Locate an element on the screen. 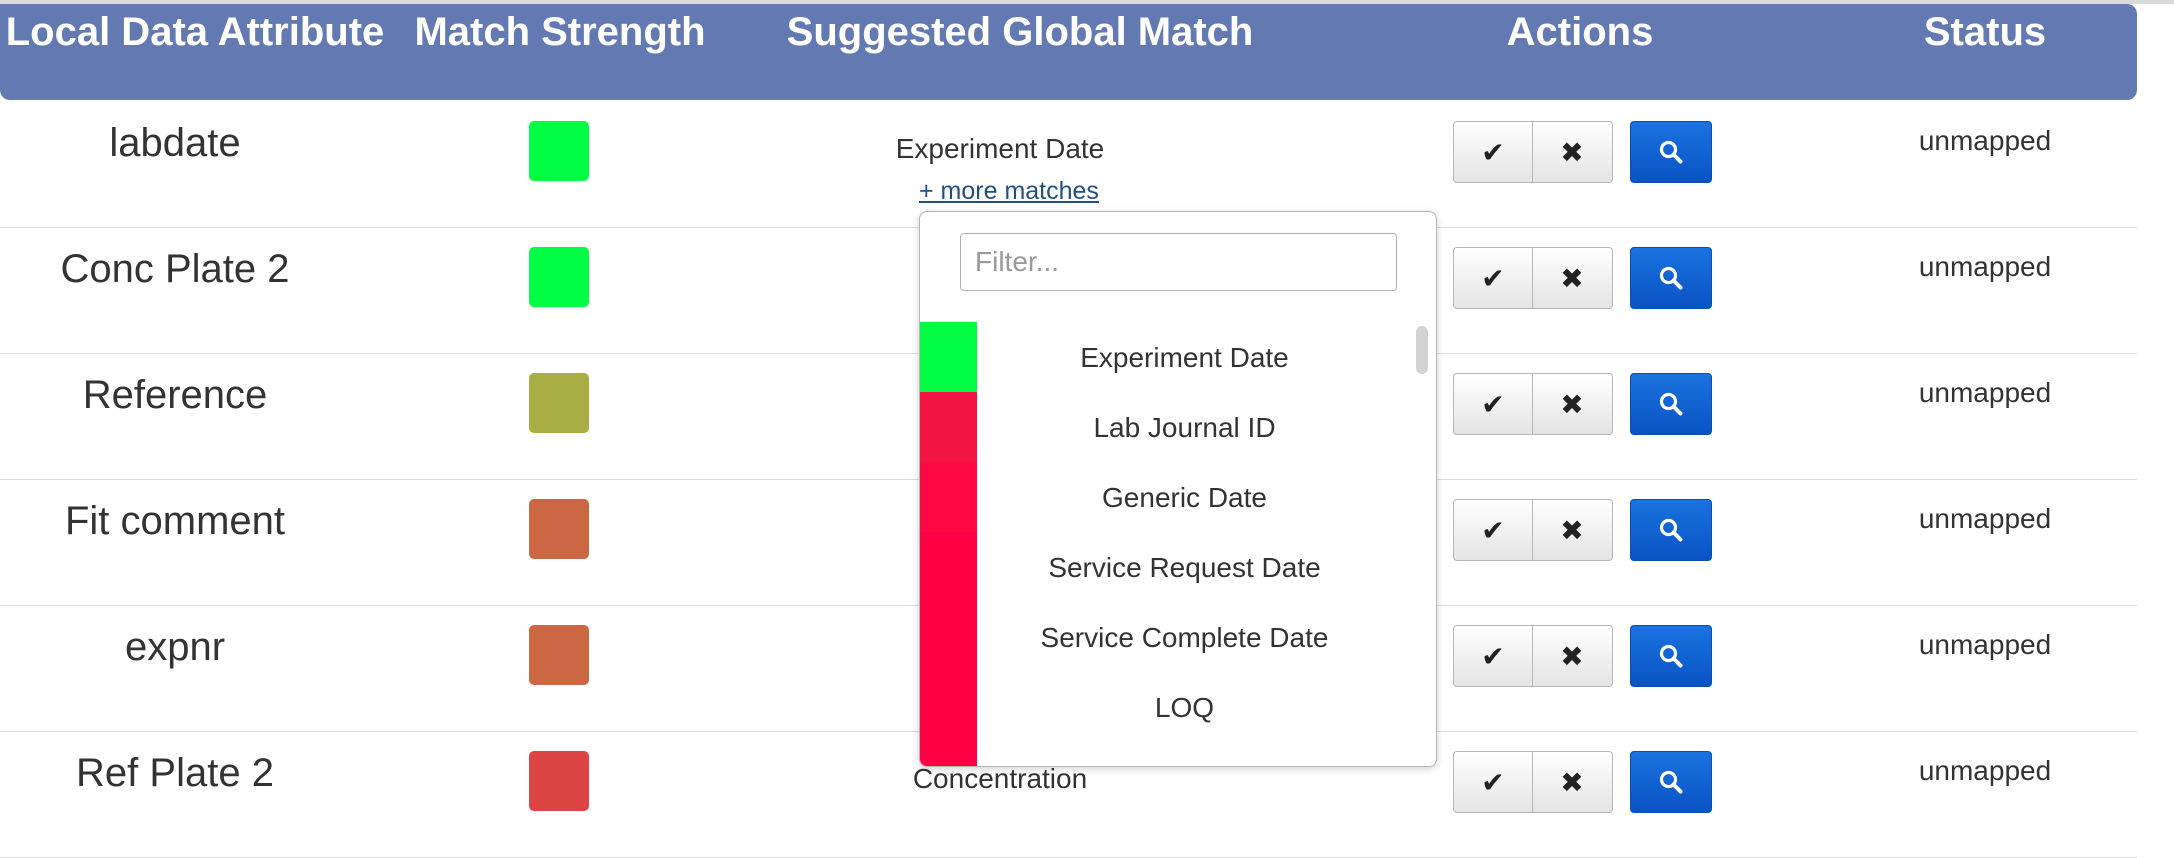 Image resolution: width=2174 pixels, height=858 pixels. filter-input is located at coordinates (1178, 262).